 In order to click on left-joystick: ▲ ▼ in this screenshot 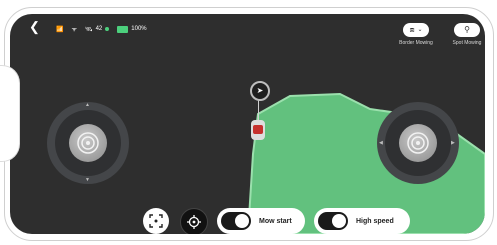, I will do `click(88, 143)`.